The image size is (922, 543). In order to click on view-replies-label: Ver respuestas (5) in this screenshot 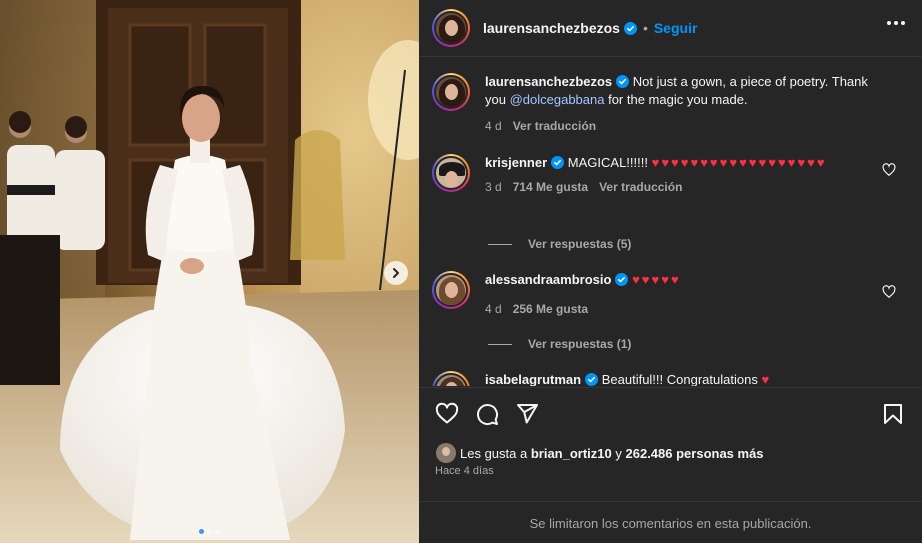, I will do `click(580, 244)`.